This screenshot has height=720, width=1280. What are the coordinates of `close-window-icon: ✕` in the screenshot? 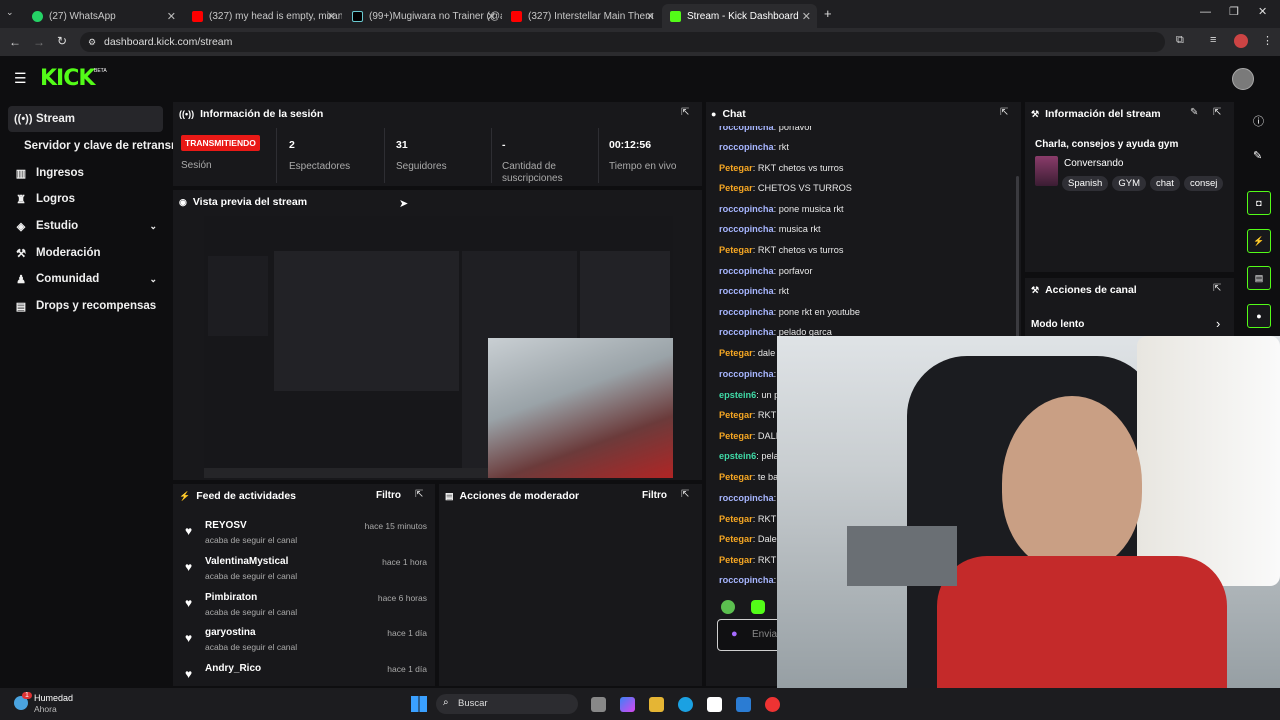 It's located at (1262, 11).